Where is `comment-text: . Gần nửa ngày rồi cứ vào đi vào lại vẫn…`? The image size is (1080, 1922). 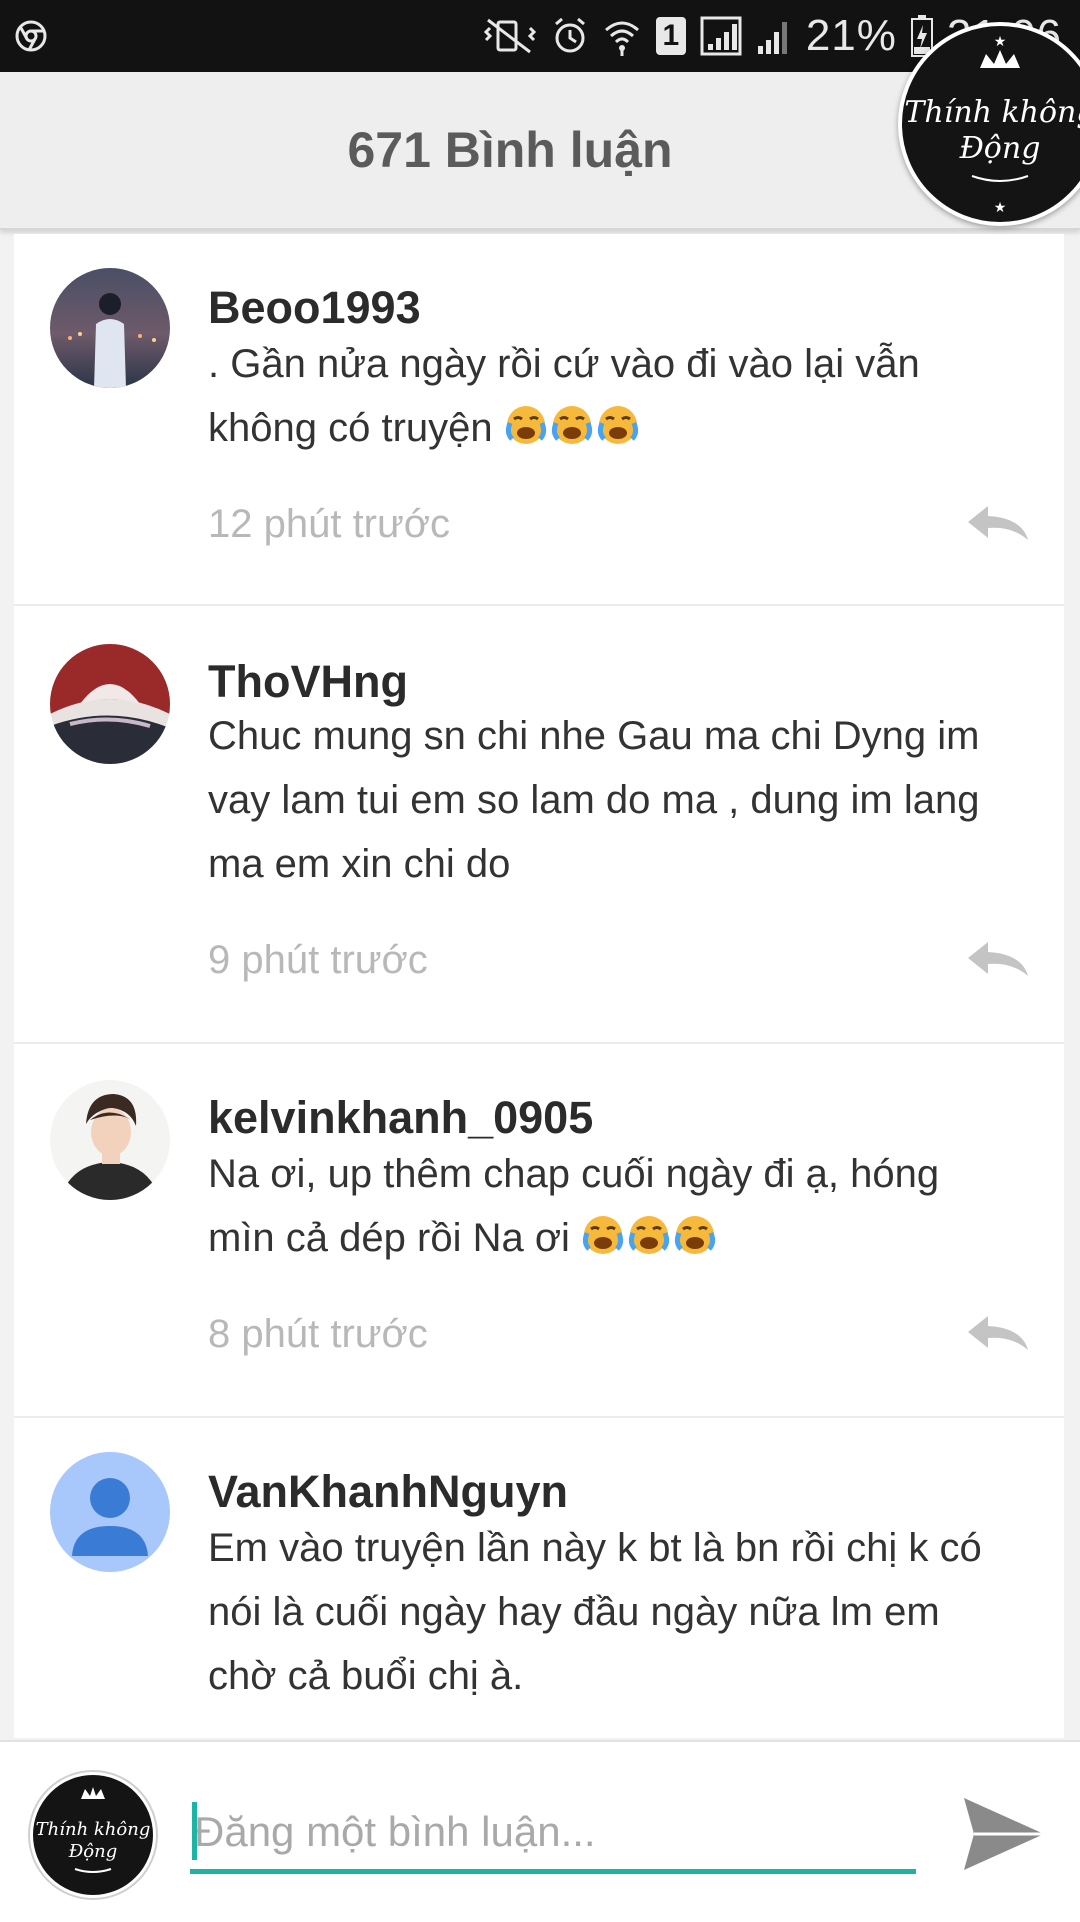
comment-text: . Gần nửa ngày rồi cứ vào đi vào lại vẫn… is located at coordinates (628, 399).